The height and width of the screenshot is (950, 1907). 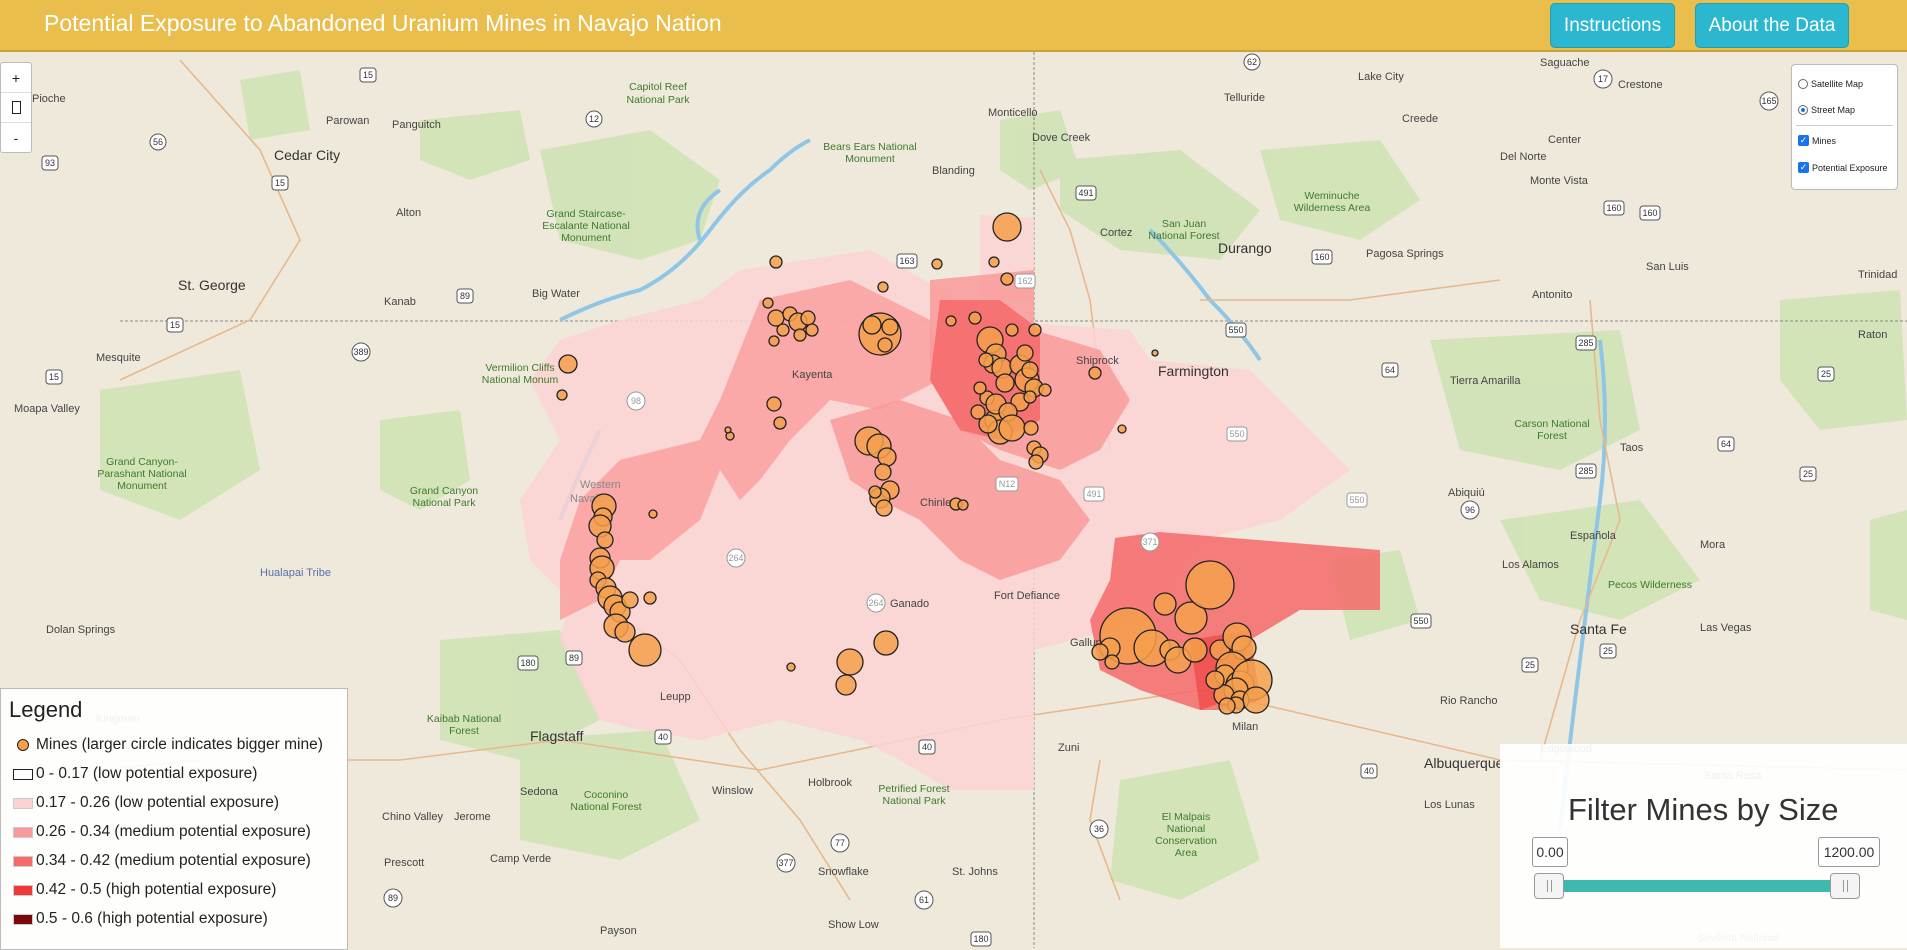 I want to click on svg-text: Forest, so click(x=464, y=731).